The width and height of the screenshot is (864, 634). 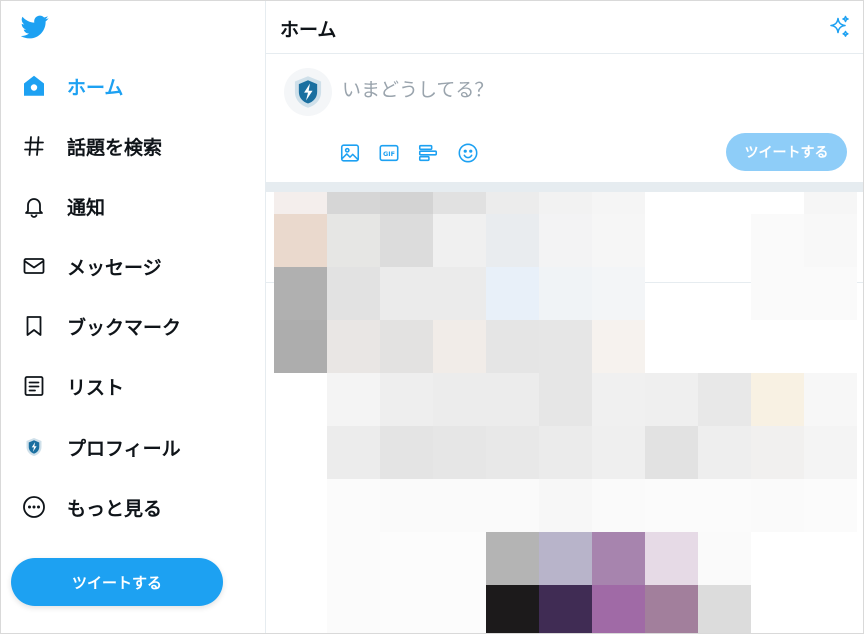 What do you see at coordinates (132, 86) in the screenshot?
I see `sidebar-item-home: ホーム` at bounding box center [132, 86].